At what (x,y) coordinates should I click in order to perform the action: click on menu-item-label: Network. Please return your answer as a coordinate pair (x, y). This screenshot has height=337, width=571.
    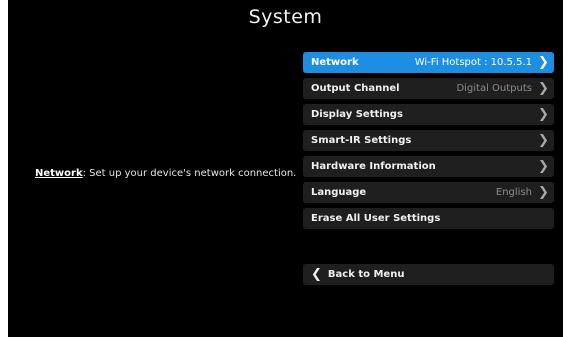
    Looking at the image, I should click on (335, 62).